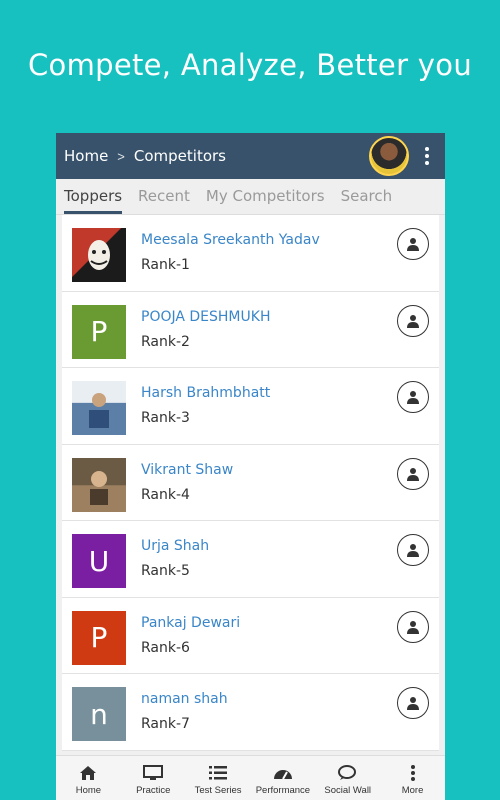  Describe the element at coordinates (88, 773) in the screenshot. I see `home-icon` at that location.